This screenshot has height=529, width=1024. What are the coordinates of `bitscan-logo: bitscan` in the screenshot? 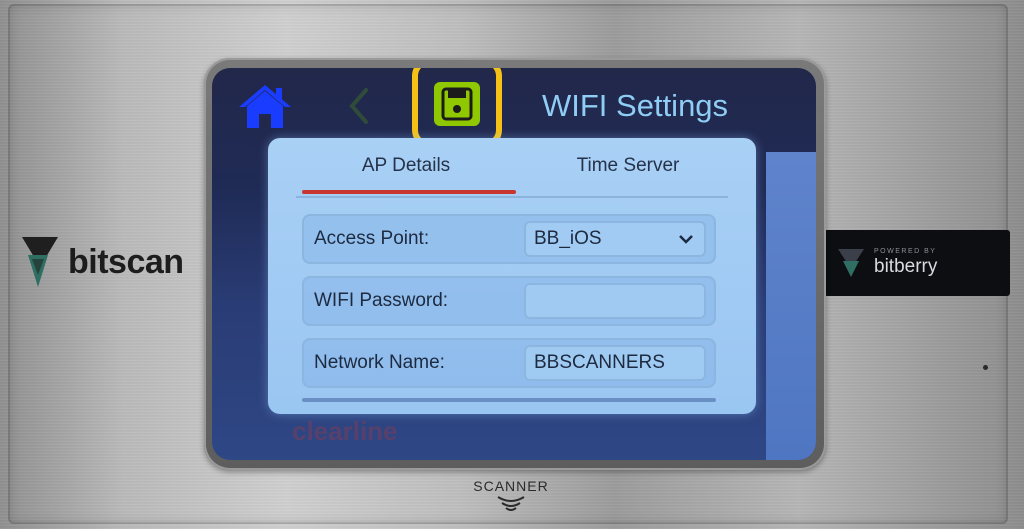 It's located at (101, 262).